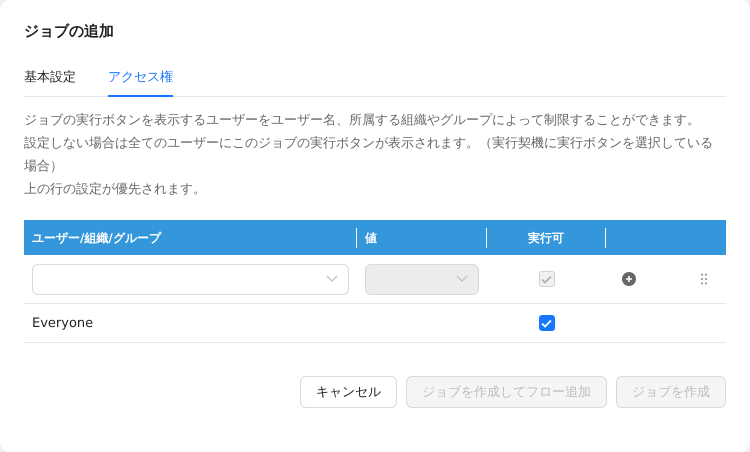 The width and height of the screenshot is (750, 452). I want to click on checkbox, so click(546, 323).